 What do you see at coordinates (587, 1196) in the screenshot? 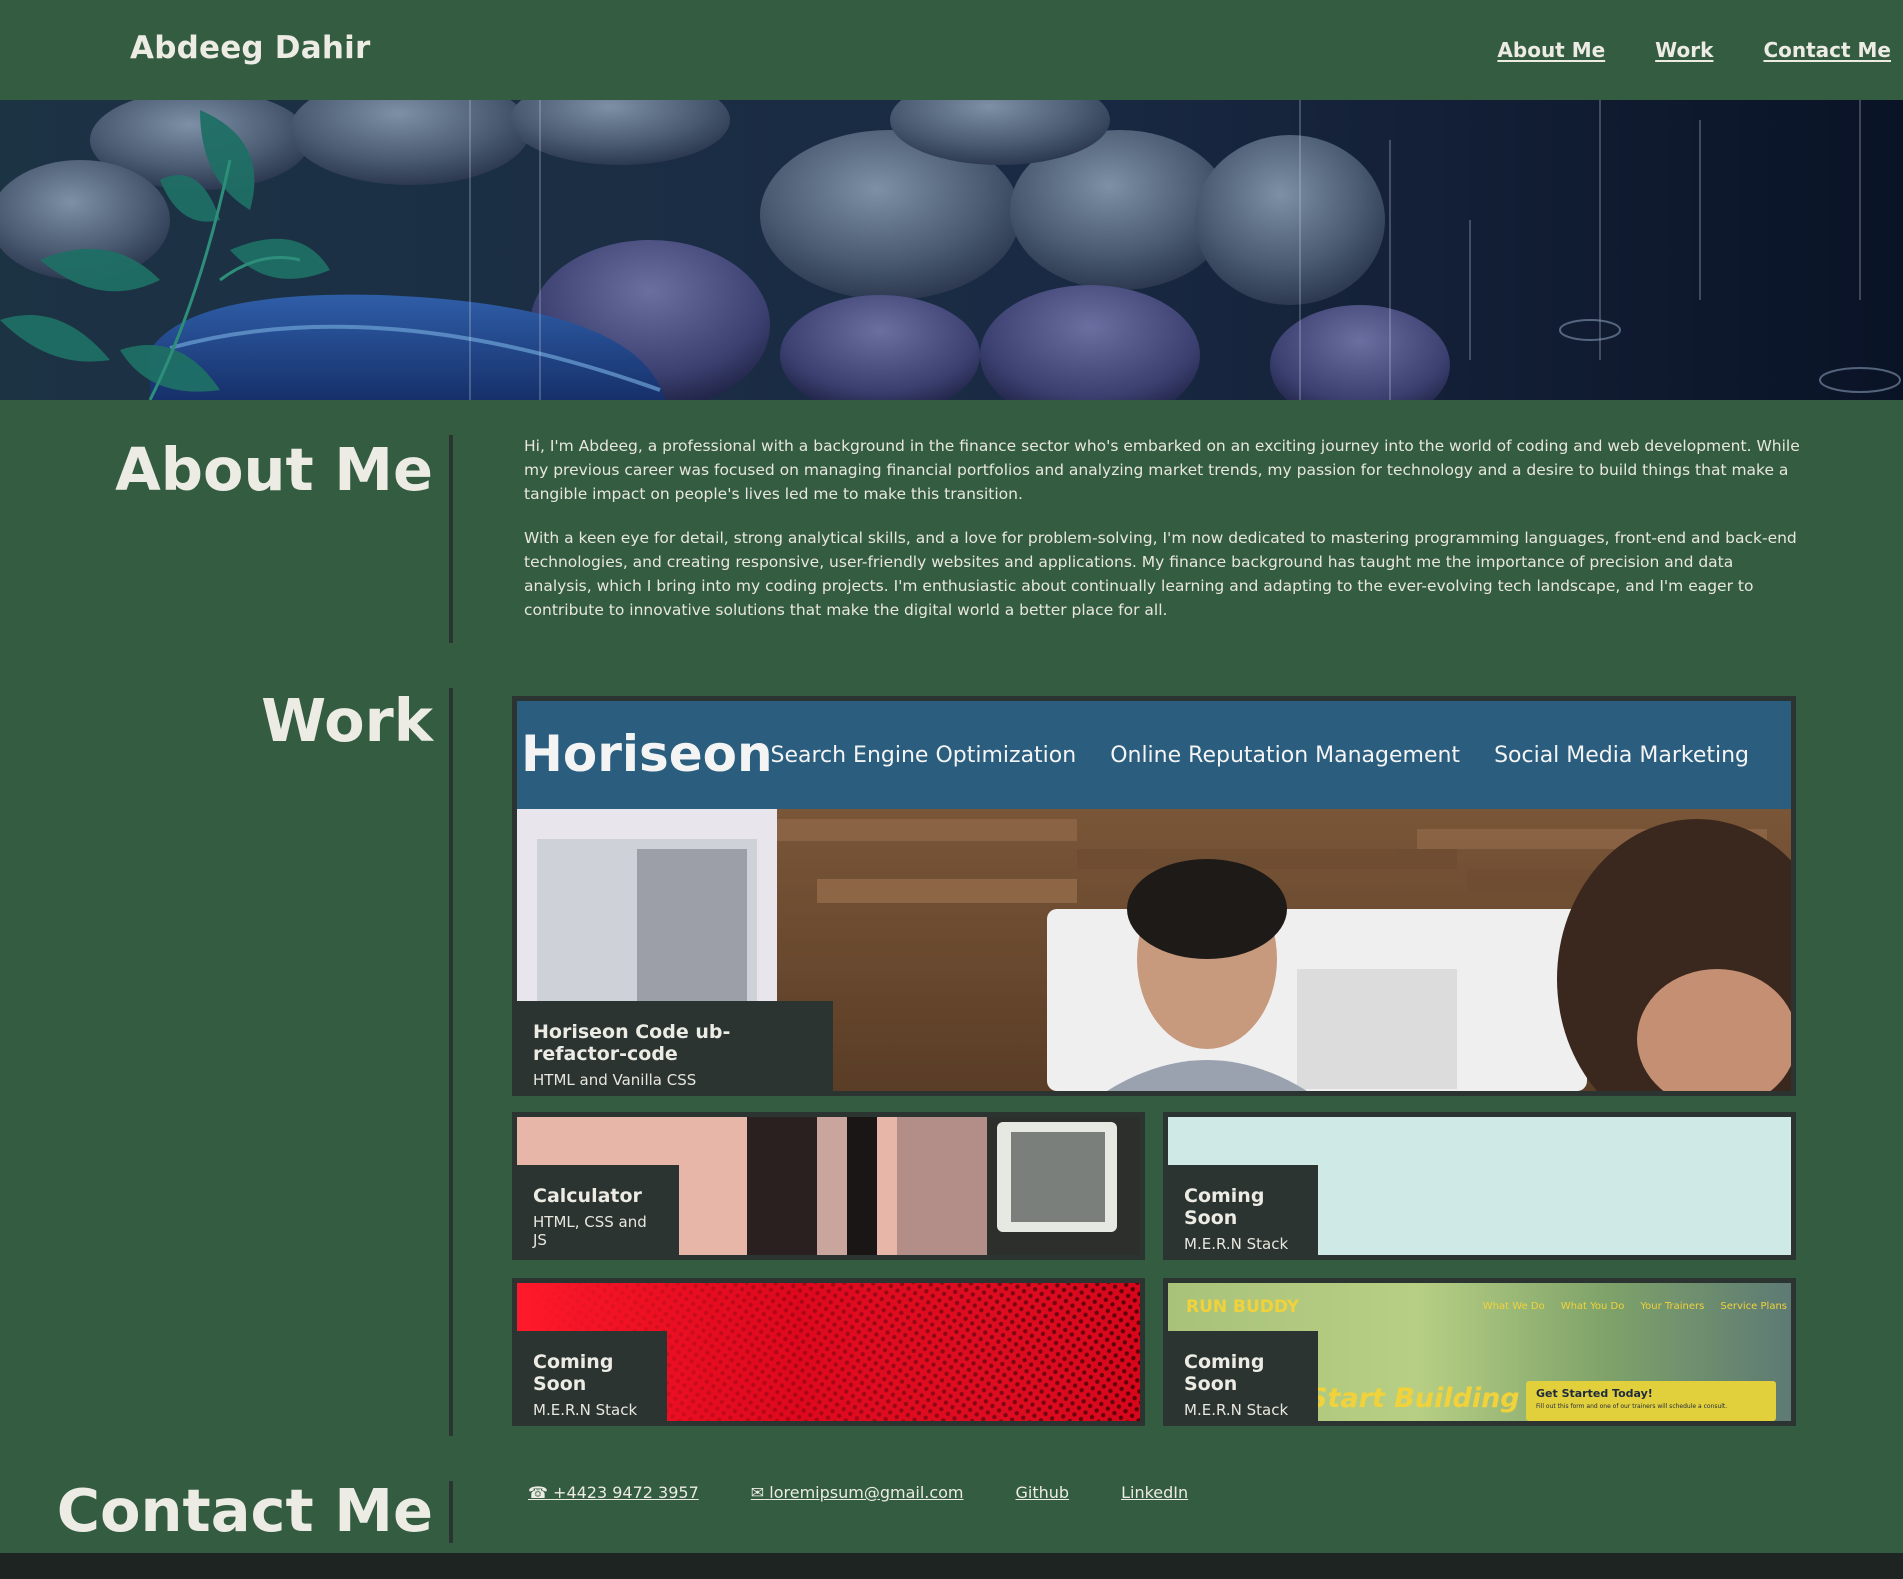
I see `project-title: Calculator` at bounding box center [587, 1196].